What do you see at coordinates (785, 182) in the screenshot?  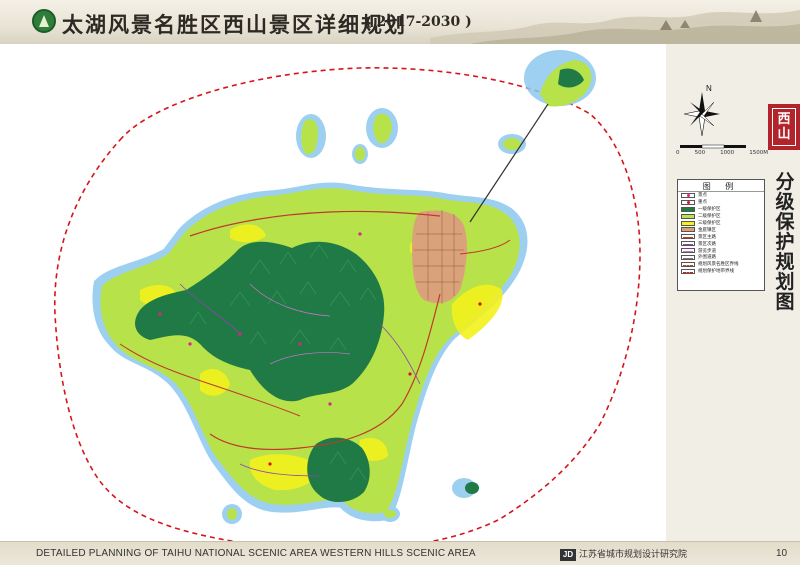 I see `title-char: 分` at bounding box center [785, 182].